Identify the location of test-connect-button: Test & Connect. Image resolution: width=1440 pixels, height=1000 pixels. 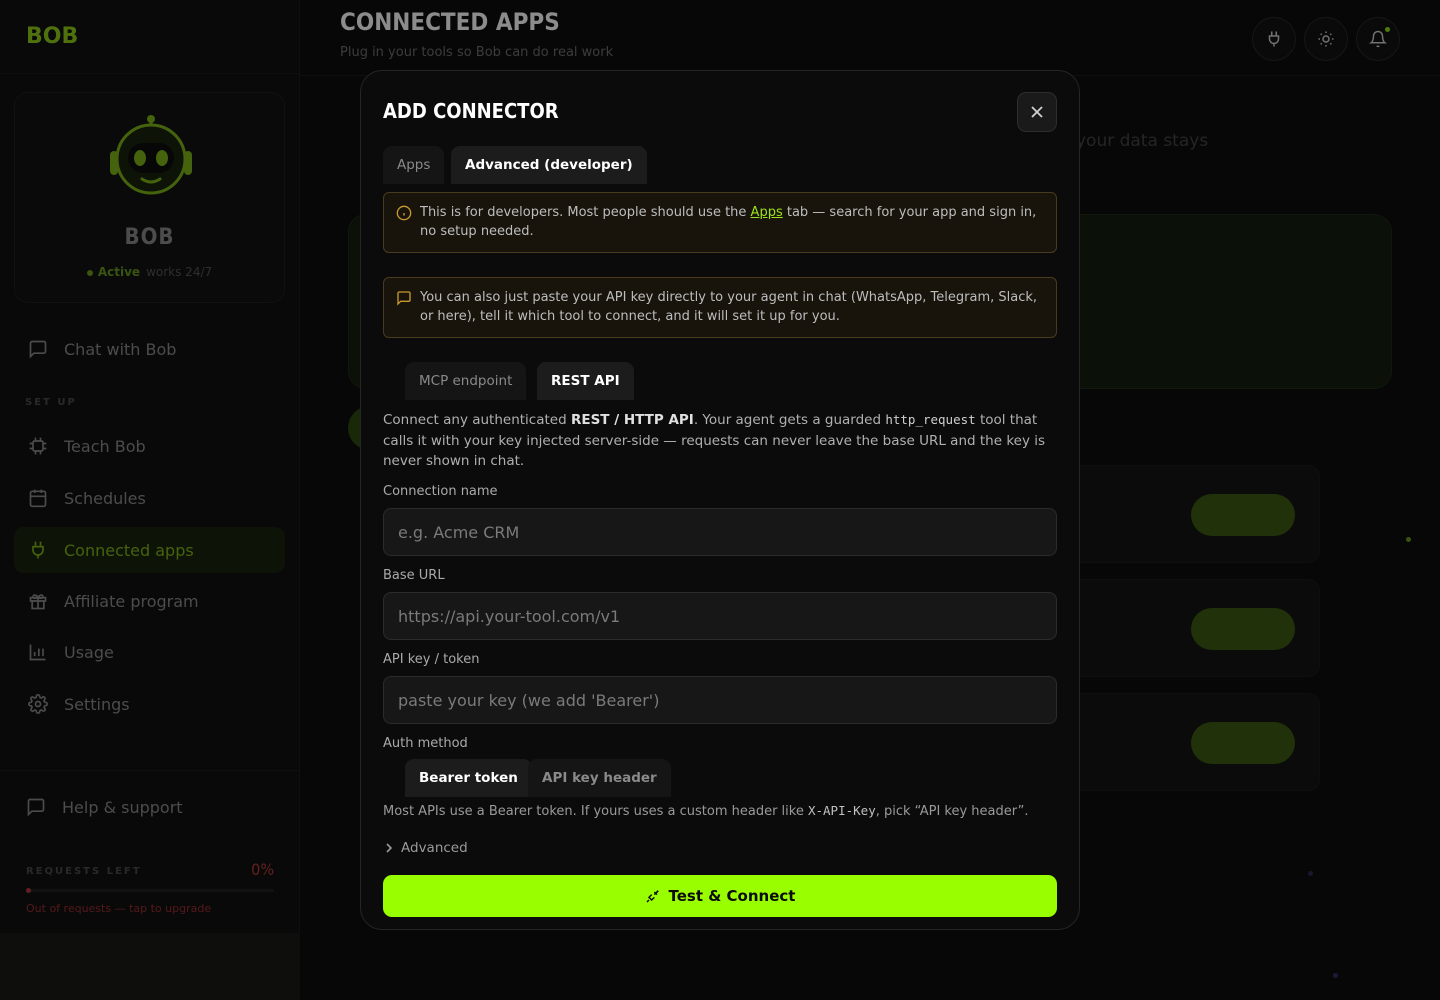
(720, 896).